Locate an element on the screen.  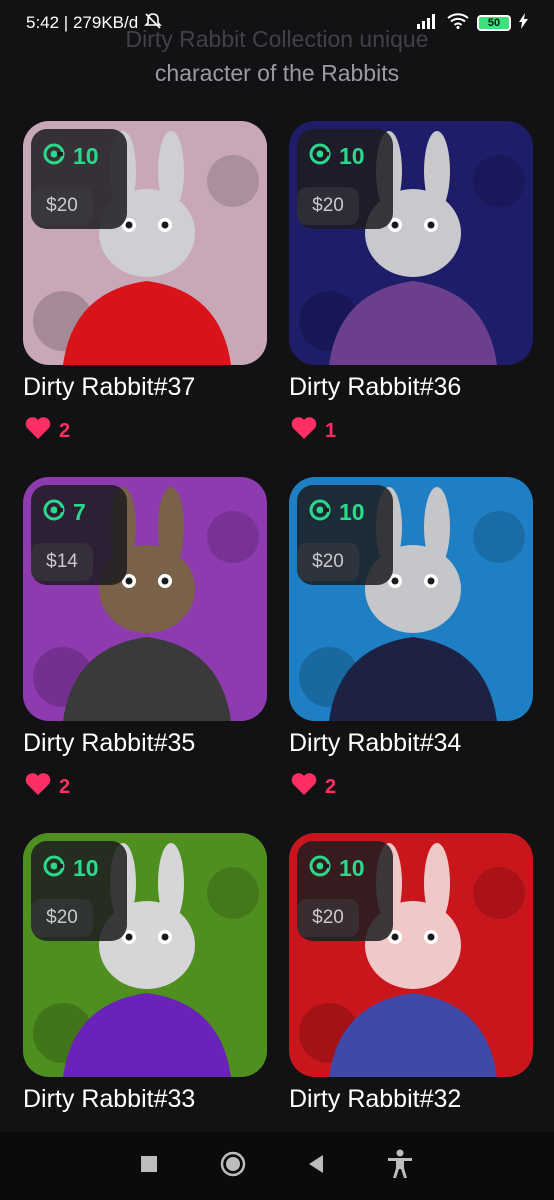
nft-name: Dirty Rabbit#34 is located at coordinates (375, 743).